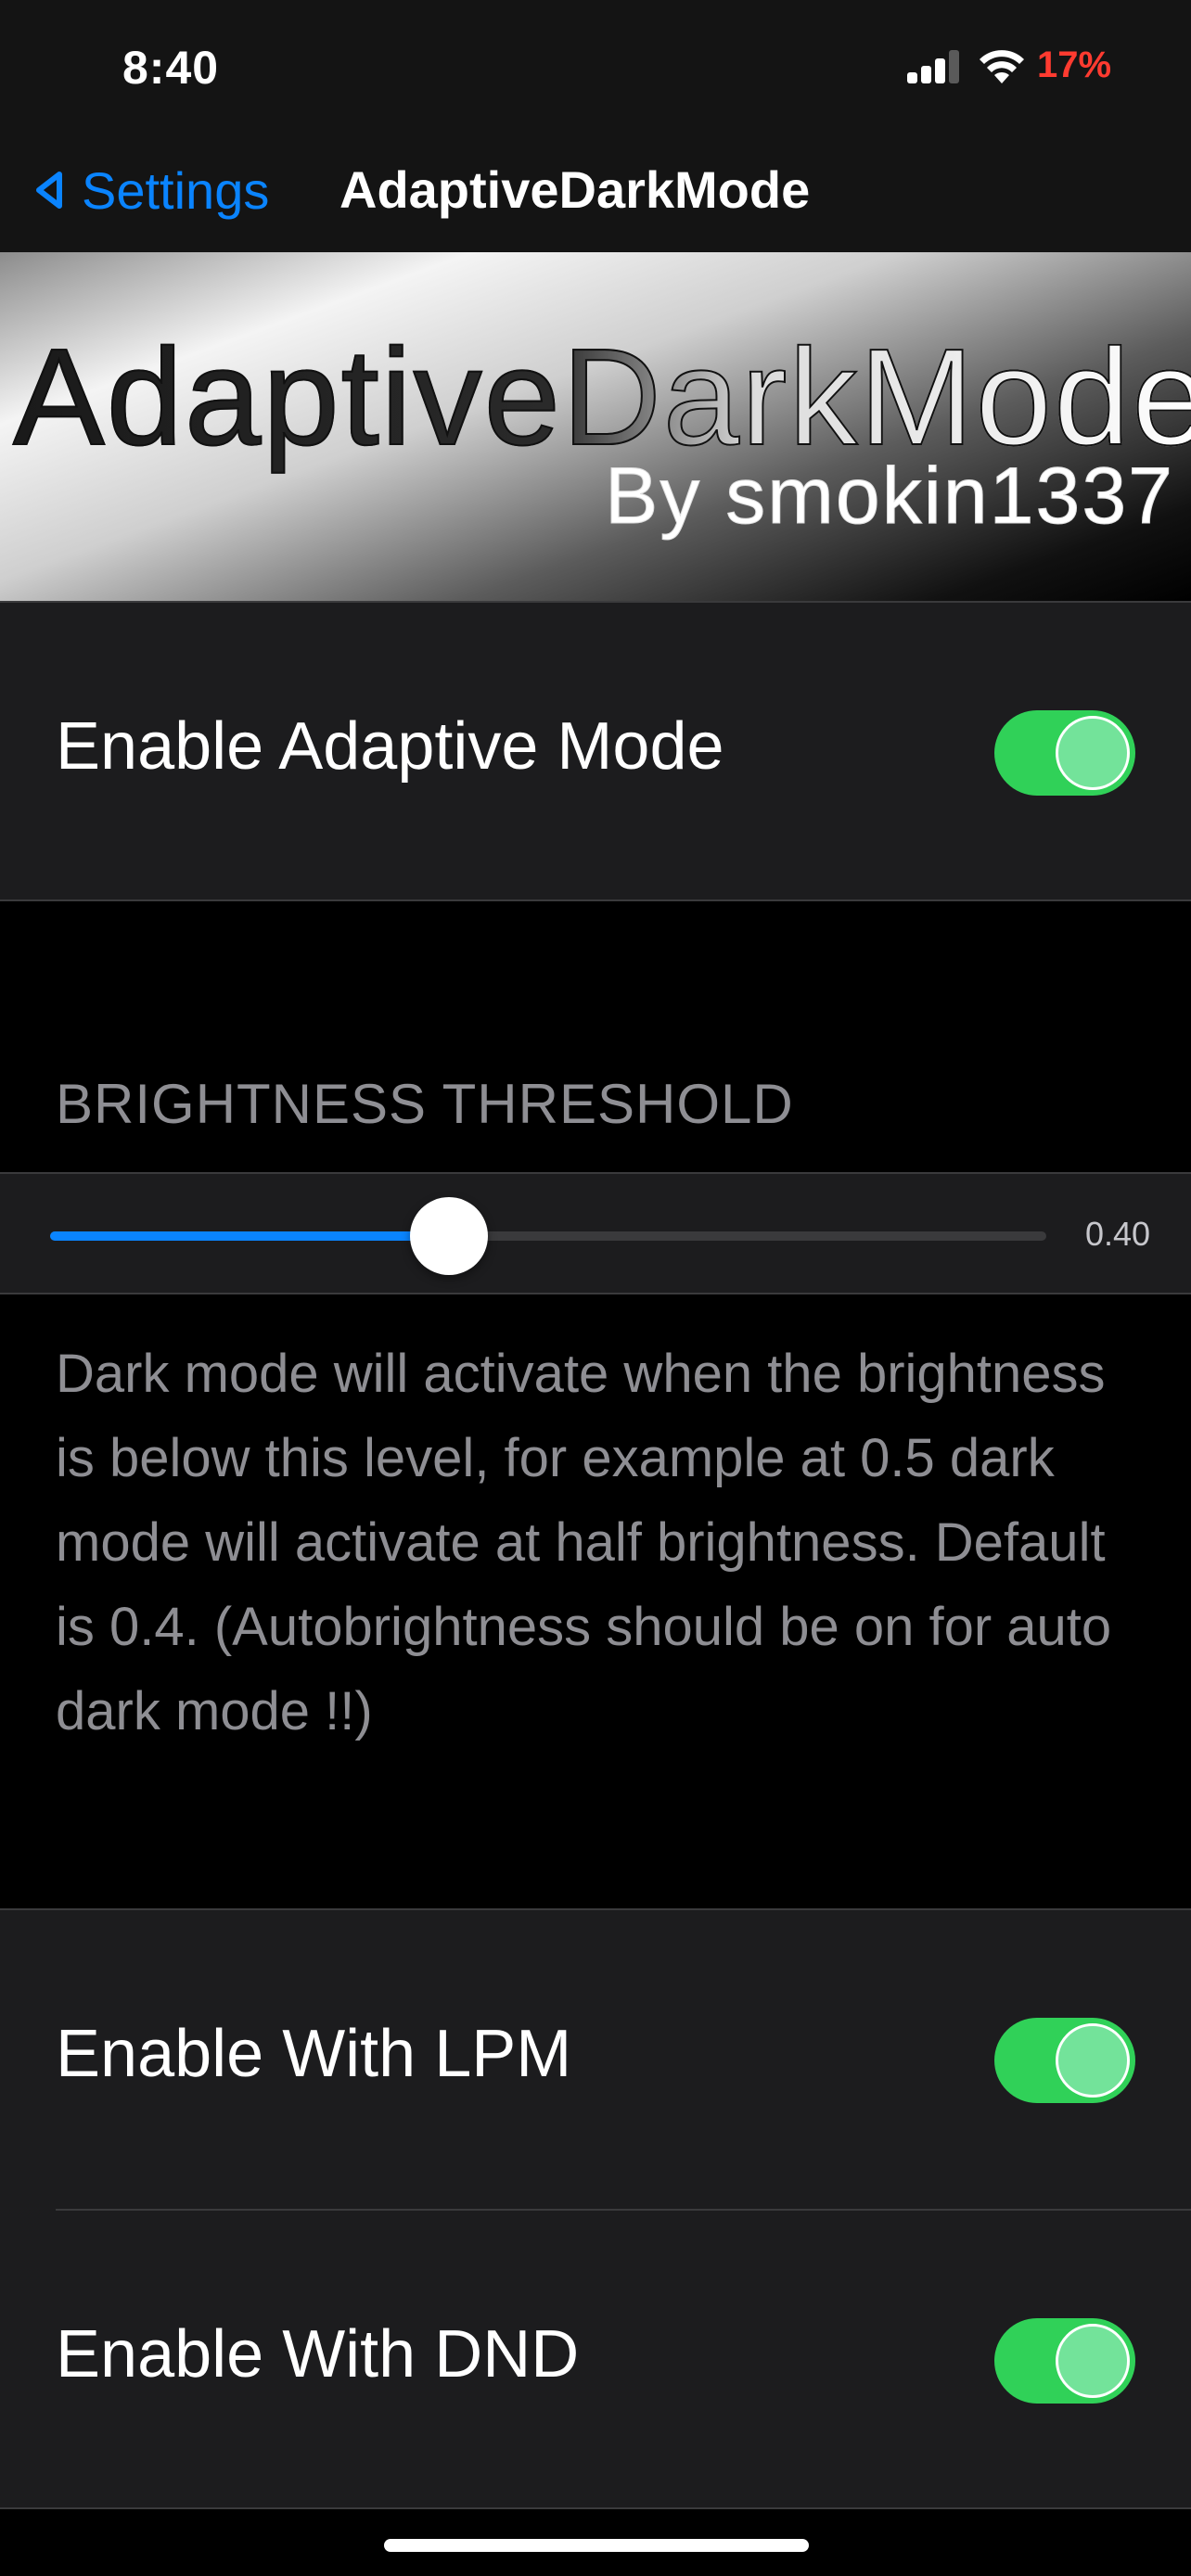 The width and height of the screenshot is (1191, 2576). Describe the element at coordinates (176, 190) in the screenshot. I see `back-button-label: Settings` at that location.